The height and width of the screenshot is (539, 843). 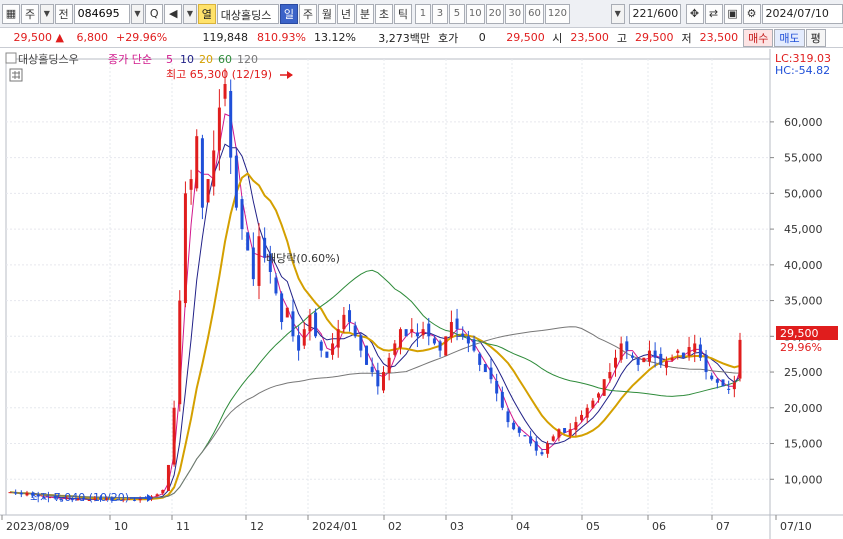 I want to click on x-tick-label: 10, so click(x=121, y=526).